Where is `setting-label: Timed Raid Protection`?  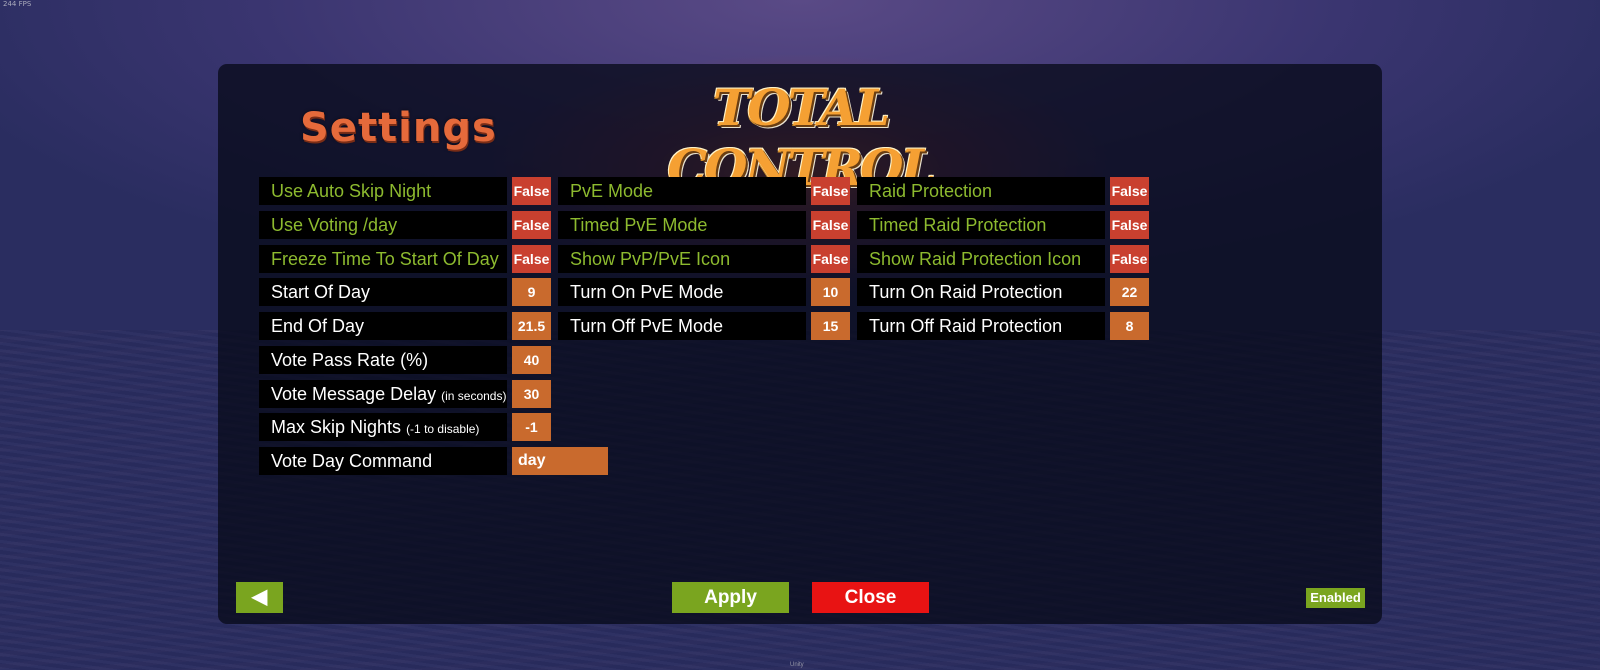
setting-label: Timed Raid Protection is located at coordinates (981, 225).